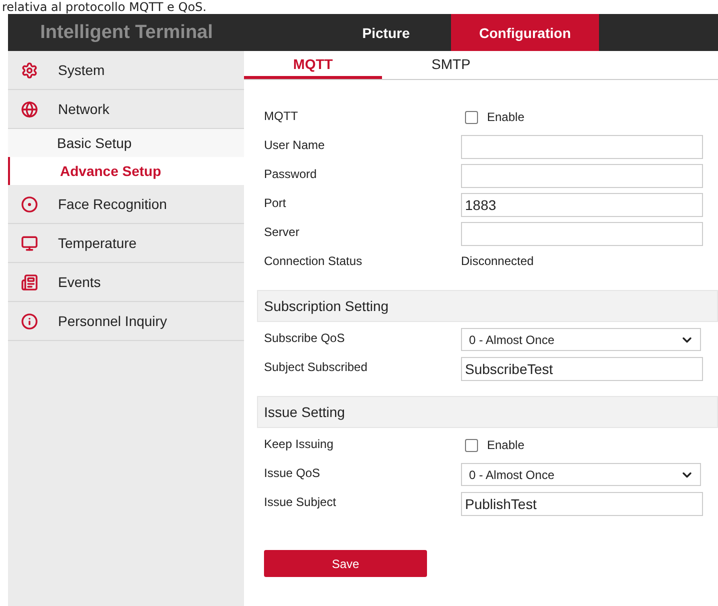 The width and height of the screenshot is (718, 606). What do you see at coordinates (582, 504) in the screenshot?
I see `input-field: PublishTest` at bounding box center [582, 504].